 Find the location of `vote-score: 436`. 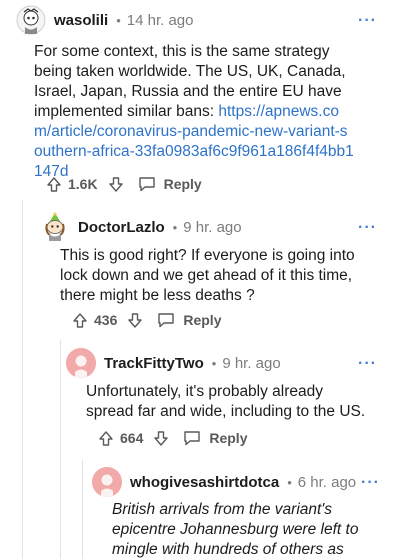

vote-score: 436 is located at coordinates (106, 320).